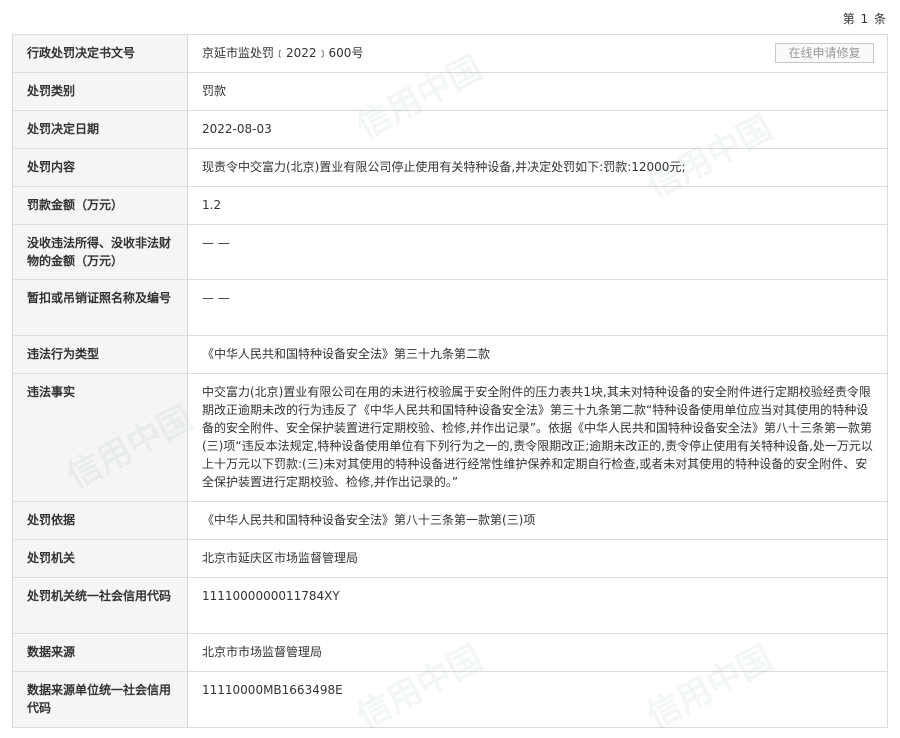 This screenshot has width=900, height=738. I want to click on table-row-penalty-basis: 处罚依据 《中华人民共和国特种设备安全法》第八十三条第一款第(三)项, so click(450, 521).